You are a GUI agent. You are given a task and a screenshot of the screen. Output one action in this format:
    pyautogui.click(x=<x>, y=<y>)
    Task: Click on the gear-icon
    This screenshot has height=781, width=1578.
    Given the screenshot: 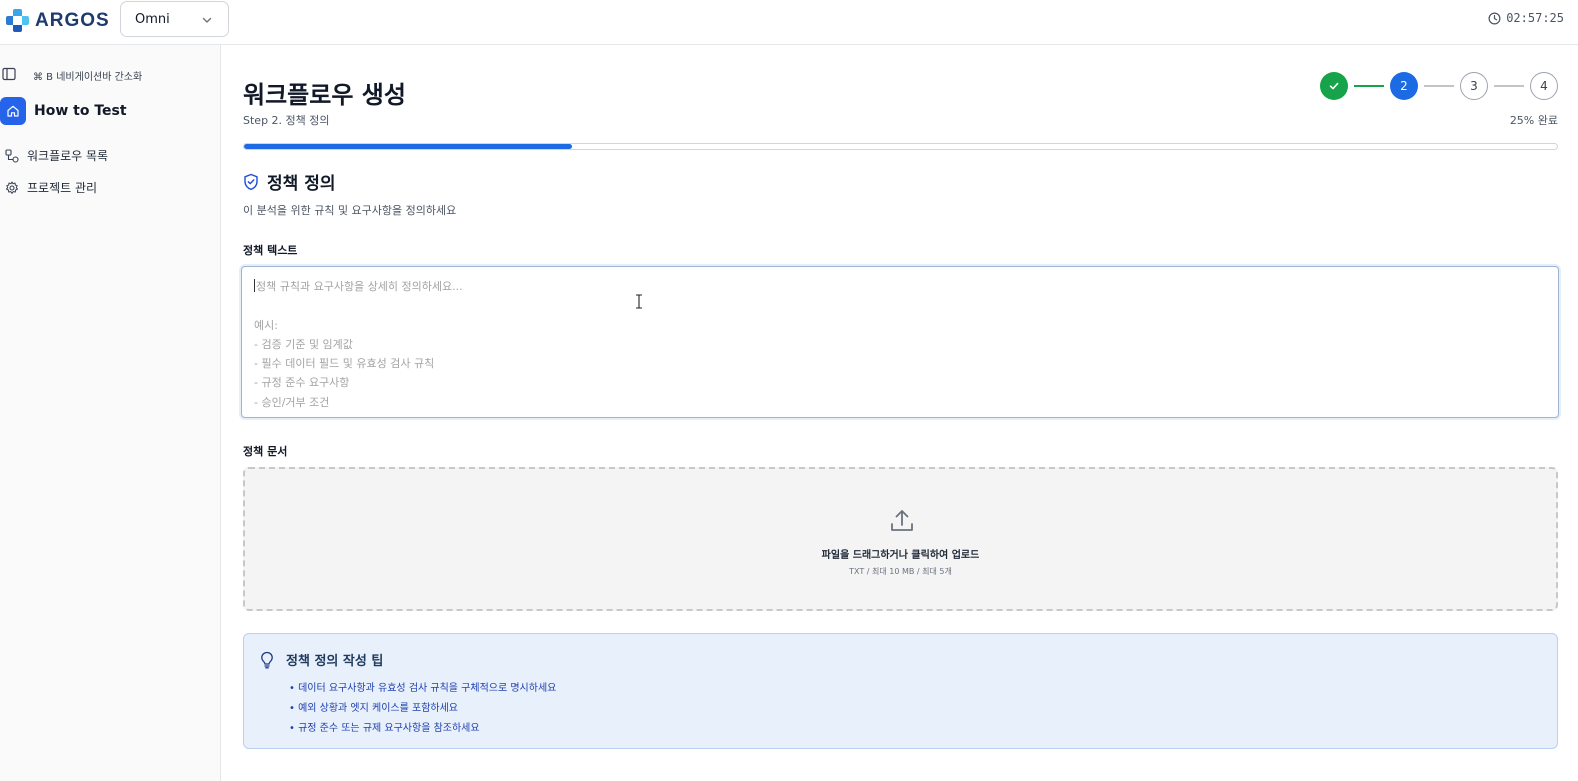 What is the action you would take?
    pyautogui.click(x=12, y=187)
    